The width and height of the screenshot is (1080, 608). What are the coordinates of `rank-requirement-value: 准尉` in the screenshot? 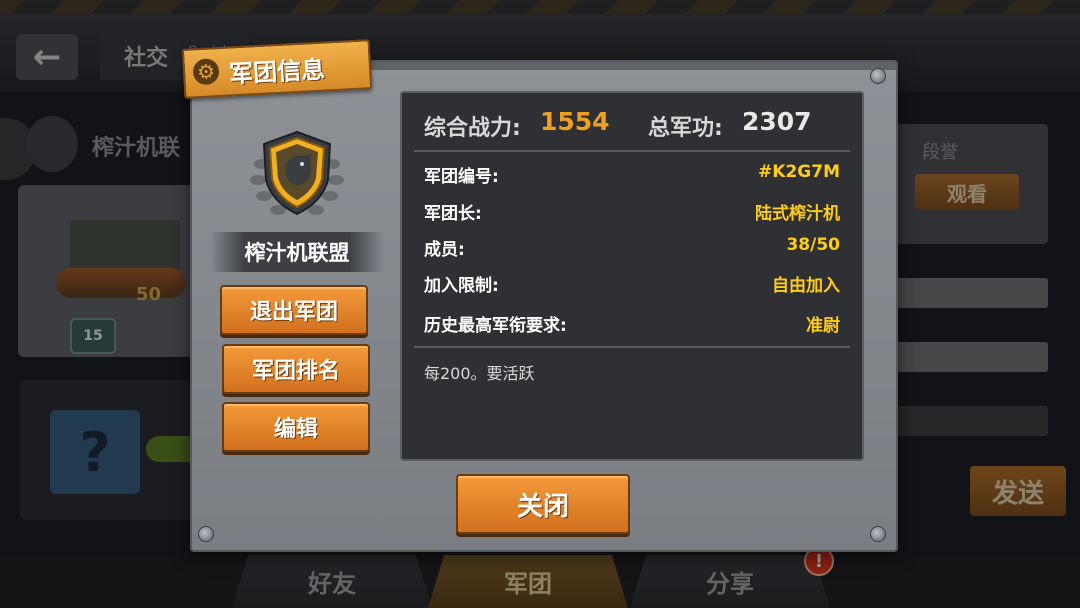 It's located at (823, 326).